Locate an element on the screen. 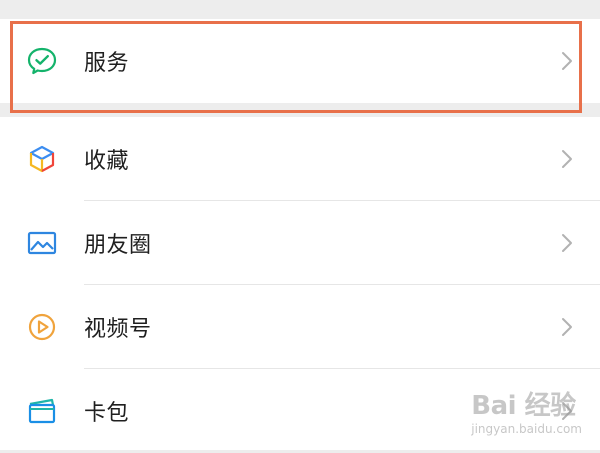 This screenshot has height=453, width=600. card-wallet-icon is located at coordinates (42, 411).